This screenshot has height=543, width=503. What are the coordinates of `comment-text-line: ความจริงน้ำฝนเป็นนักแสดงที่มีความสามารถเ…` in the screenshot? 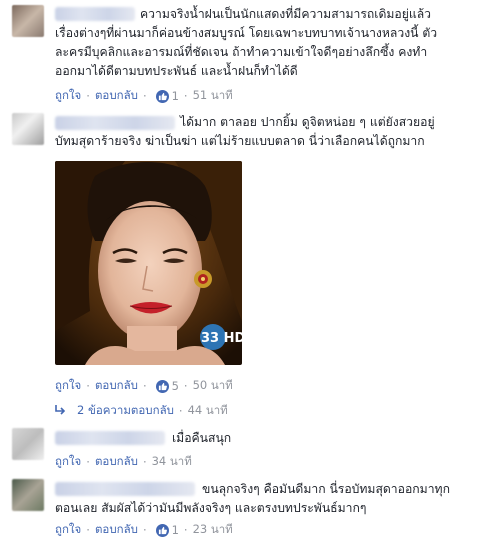 It's located at (286, 14).